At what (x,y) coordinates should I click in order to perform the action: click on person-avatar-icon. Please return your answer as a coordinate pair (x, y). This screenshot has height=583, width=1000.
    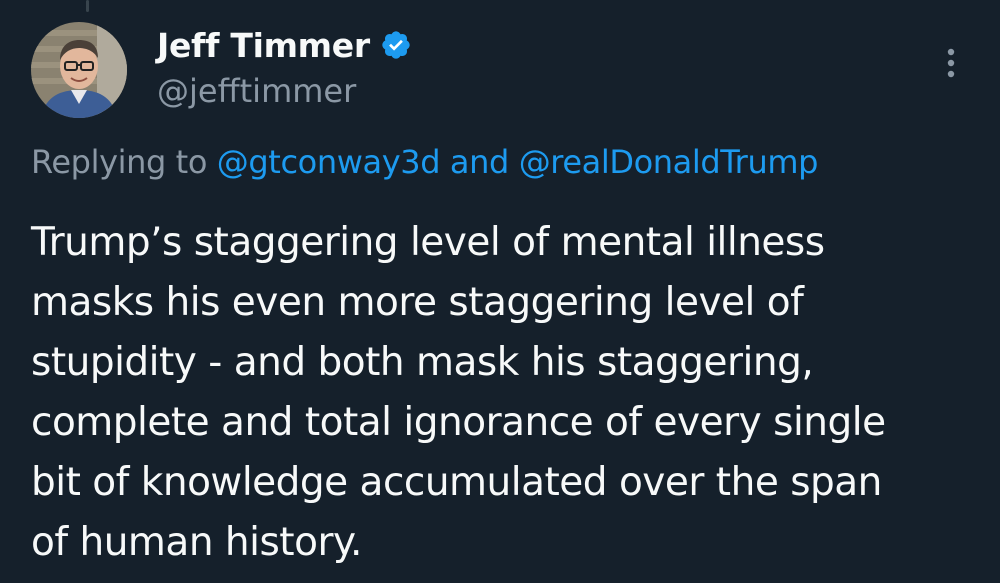
    Looking at the image, I should click on (79, 70).